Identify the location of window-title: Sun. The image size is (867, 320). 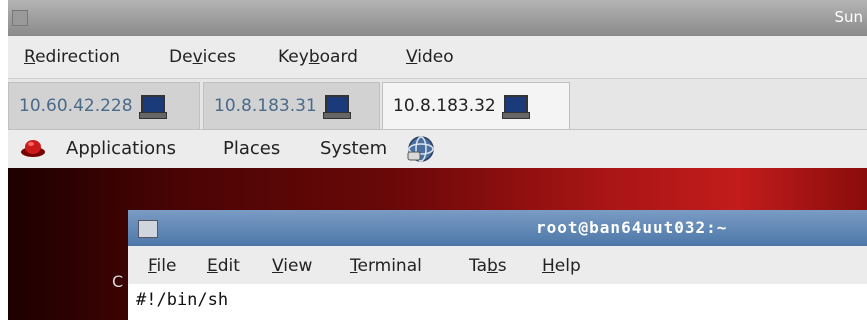
(848, 17).